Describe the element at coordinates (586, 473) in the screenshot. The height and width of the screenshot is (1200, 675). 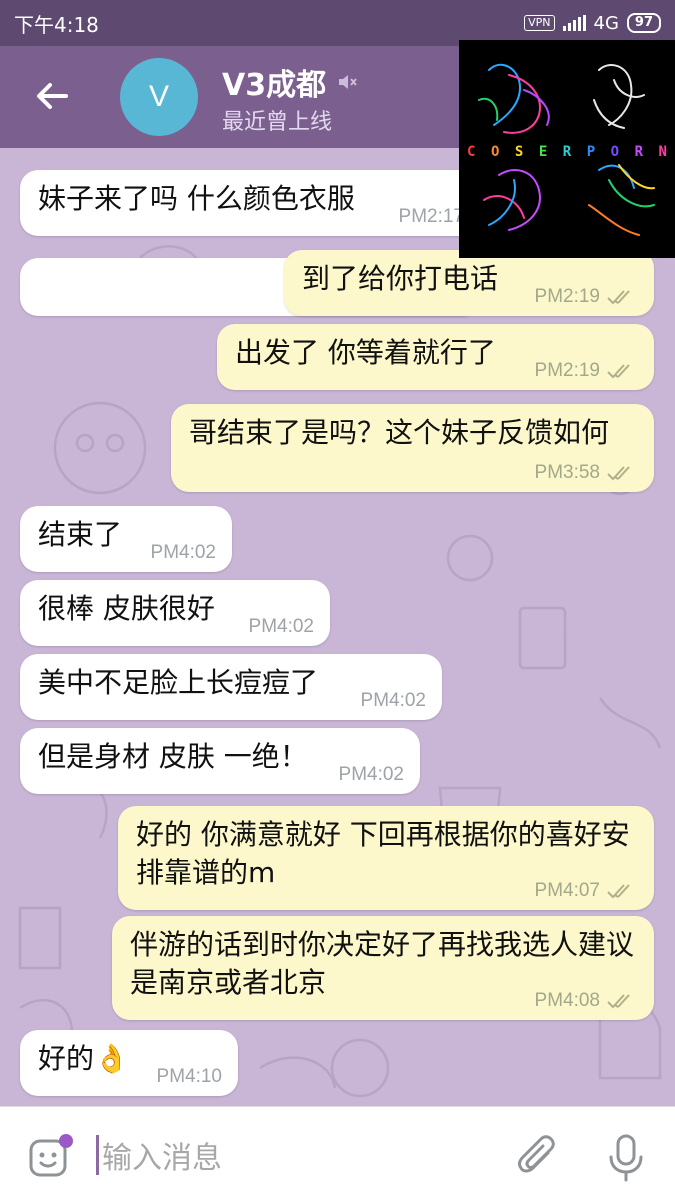
I see `message-time: PM3:58` at that location.